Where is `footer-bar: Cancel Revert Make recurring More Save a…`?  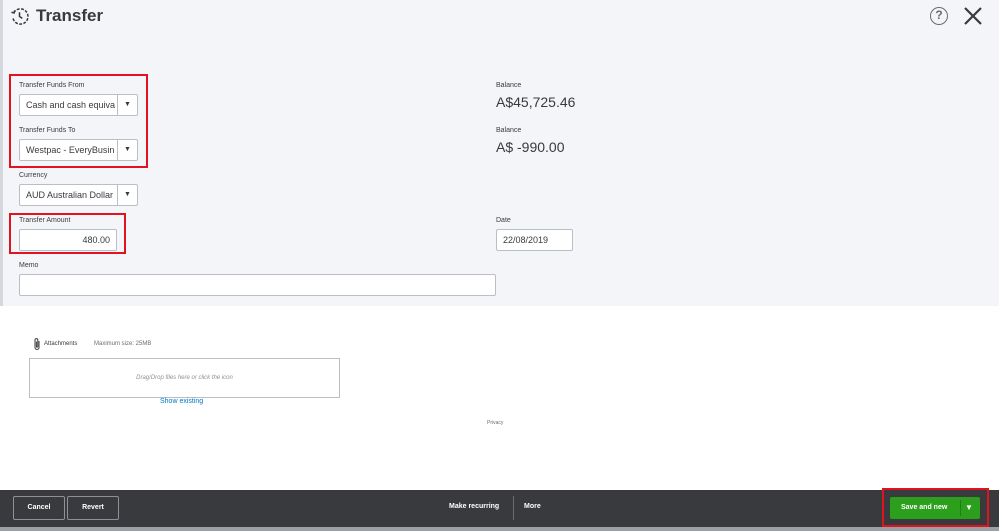 footer-bar: Cancel Revert Make recurring More Save a… is located at coordinates (499, 509).